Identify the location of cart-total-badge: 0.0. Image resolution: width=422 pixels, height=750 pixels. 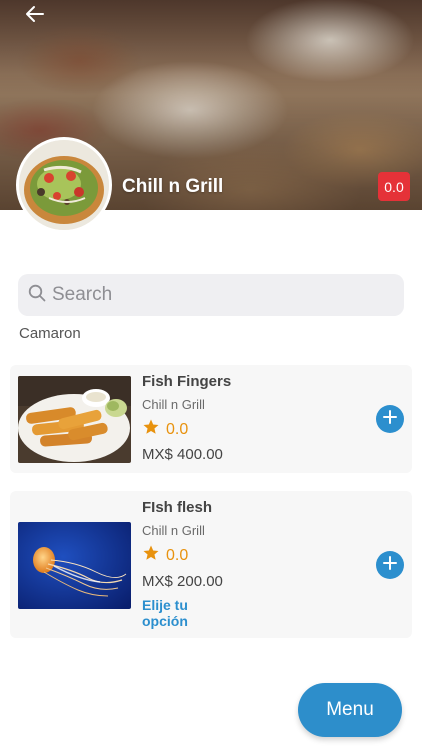
(394, 186).